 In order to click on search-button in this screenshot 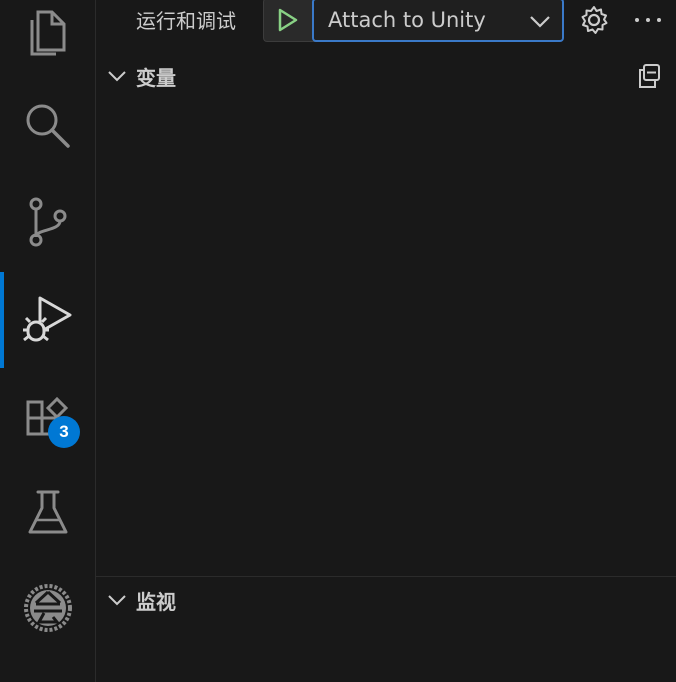, I will do `click(47, 126)`.